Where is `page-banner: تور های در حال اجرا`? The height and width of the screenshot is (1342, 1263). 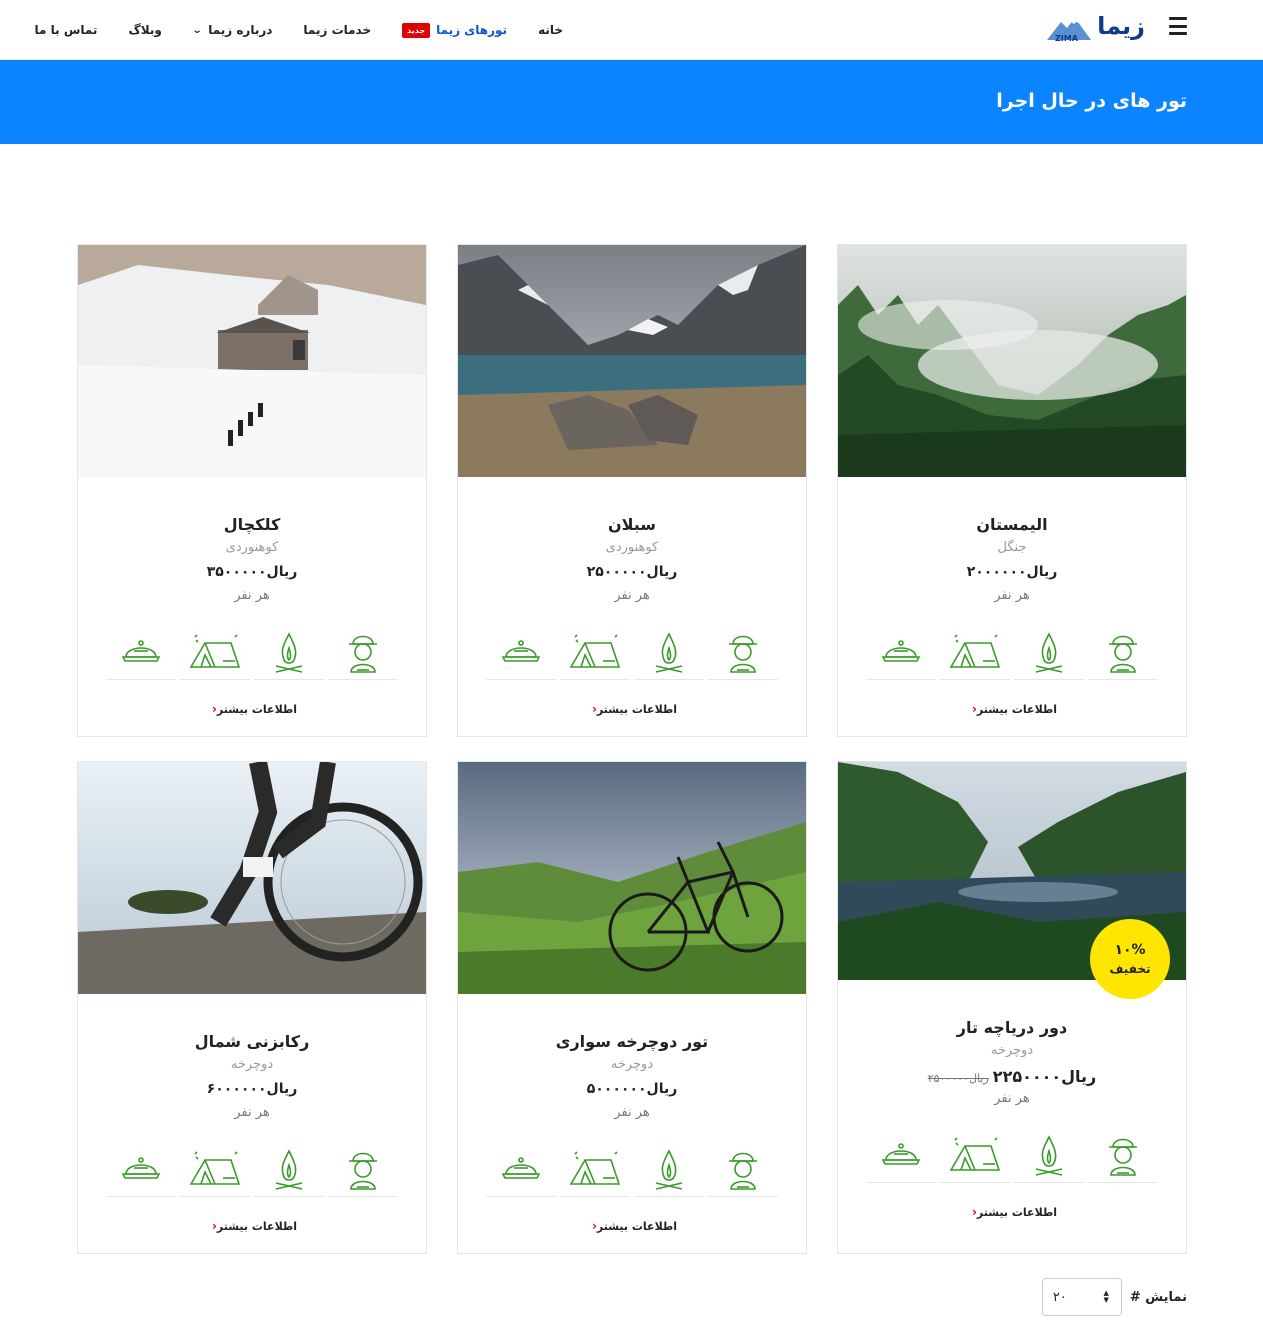 page-banner: تور های در حال اجرا is located at coordinates (631, 102).